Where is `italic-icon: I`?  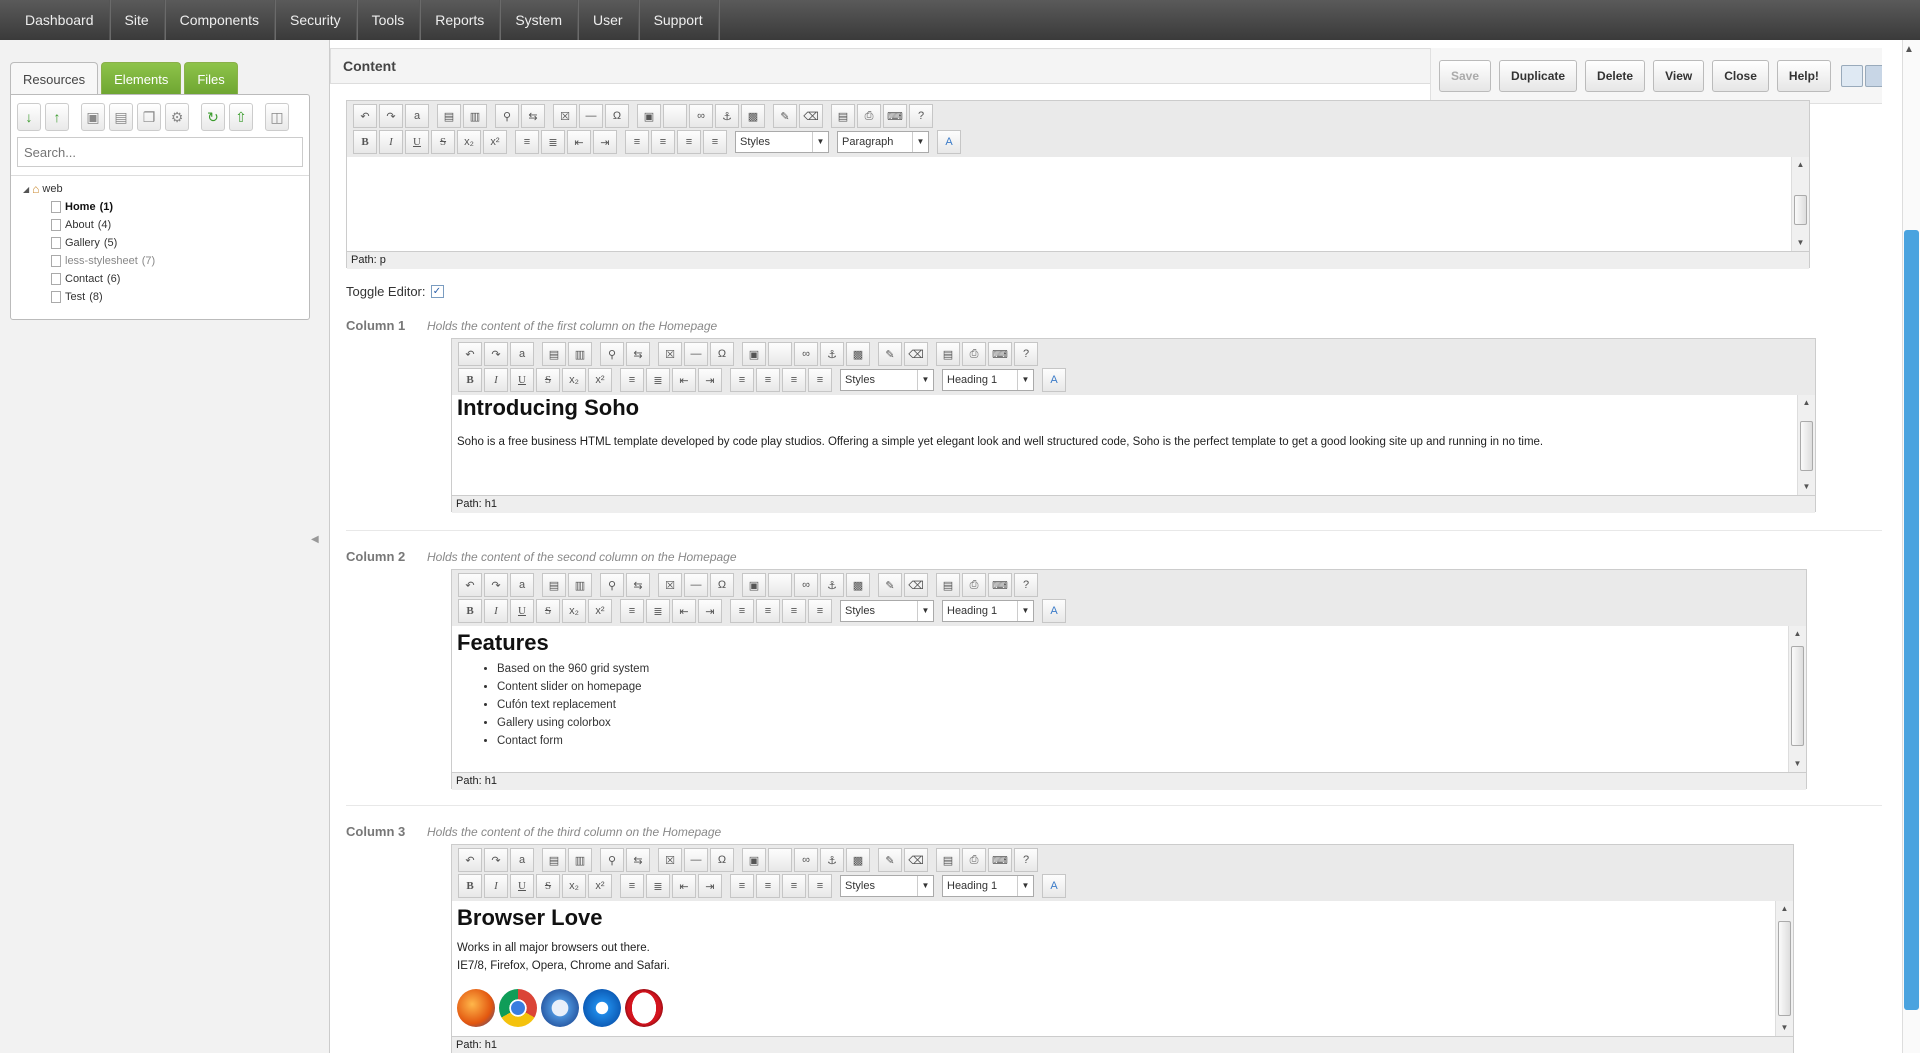
italic-icon: I is located at coordinates (496, 611).